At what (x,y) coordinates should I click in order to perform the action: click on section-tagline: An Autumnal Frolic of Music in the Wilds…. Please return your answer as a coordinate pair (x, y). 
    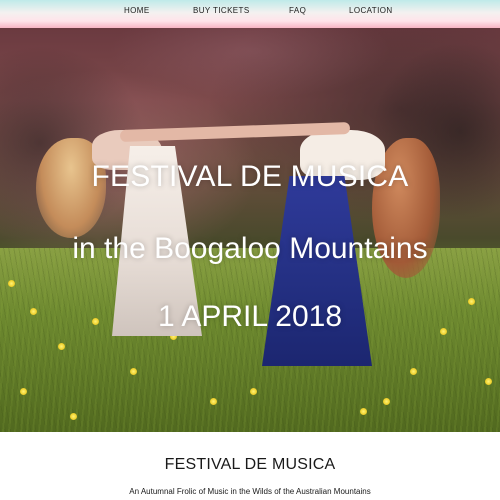
    Looking at the image, I should click on (250, 491).